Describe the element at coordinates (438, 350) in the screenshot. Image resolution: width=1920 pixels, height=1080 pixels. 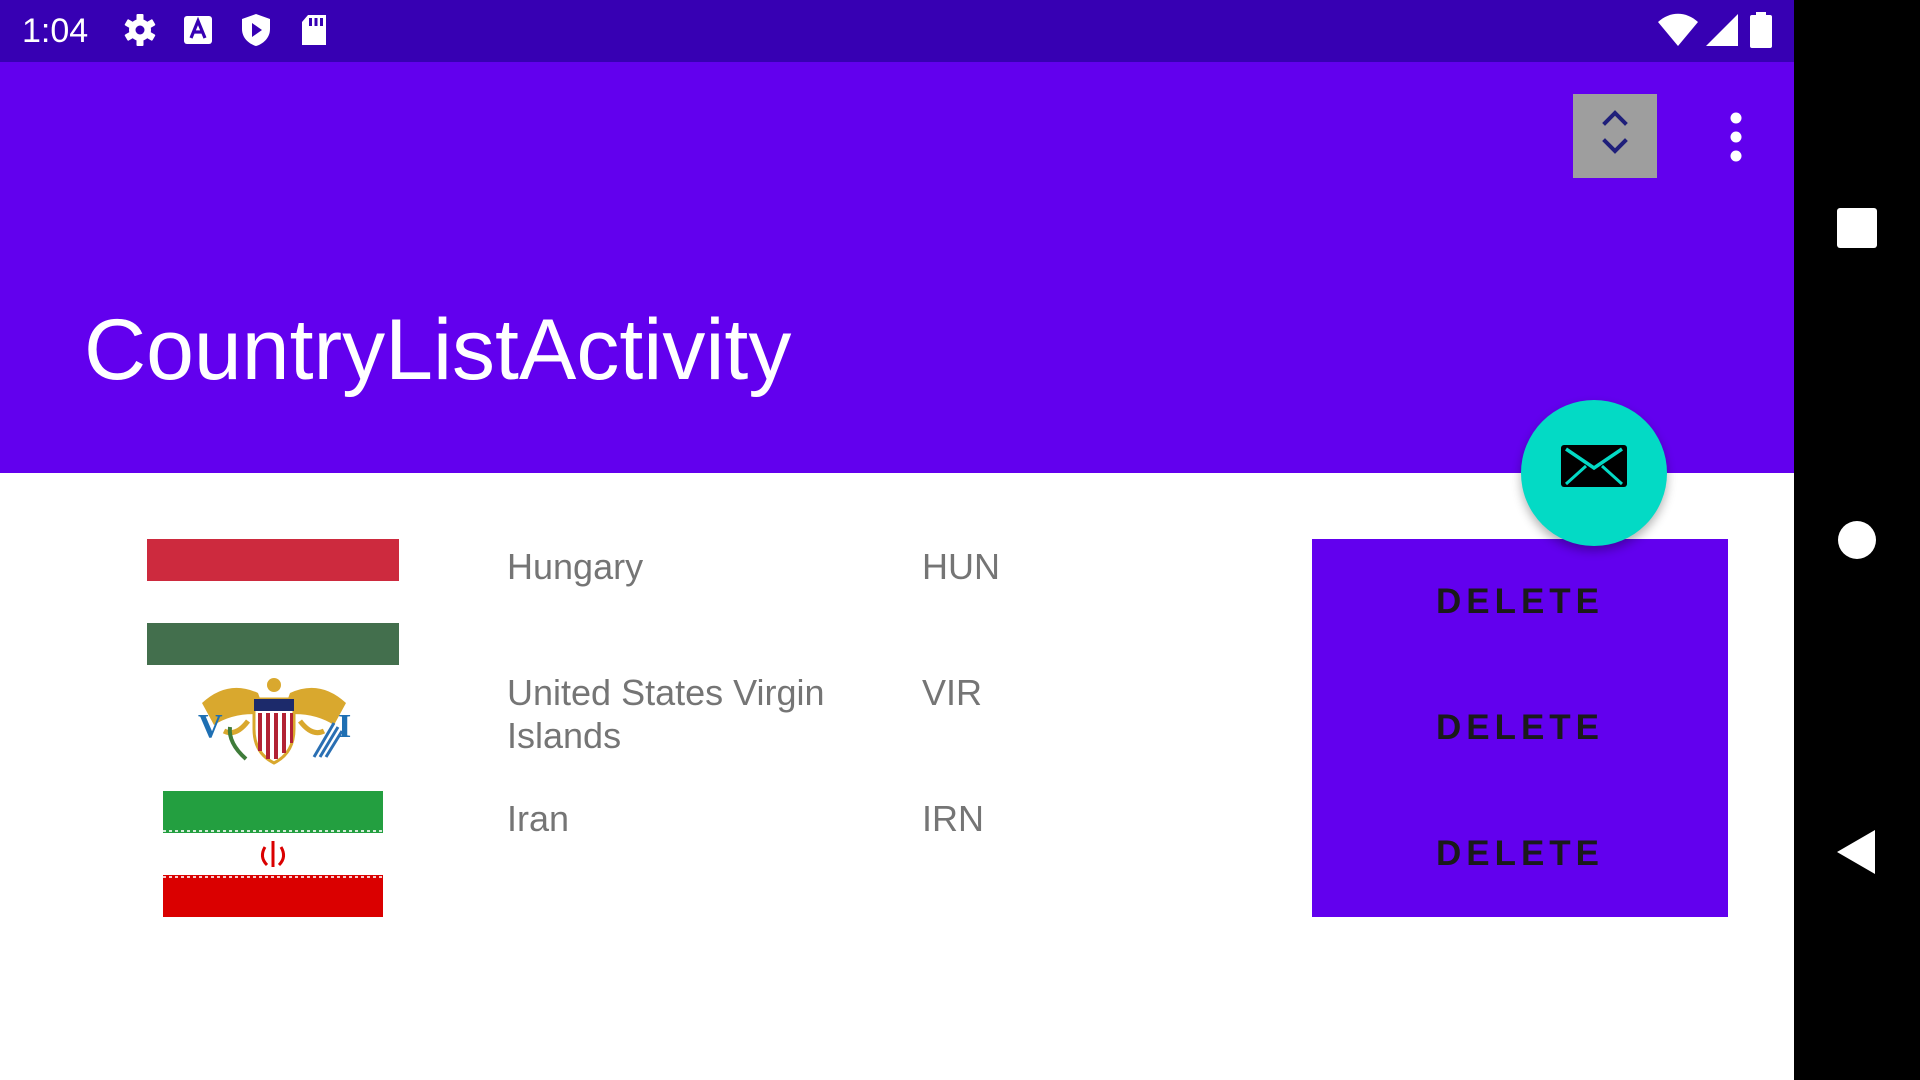
I see `page-title: CountryListActivity` at that location.